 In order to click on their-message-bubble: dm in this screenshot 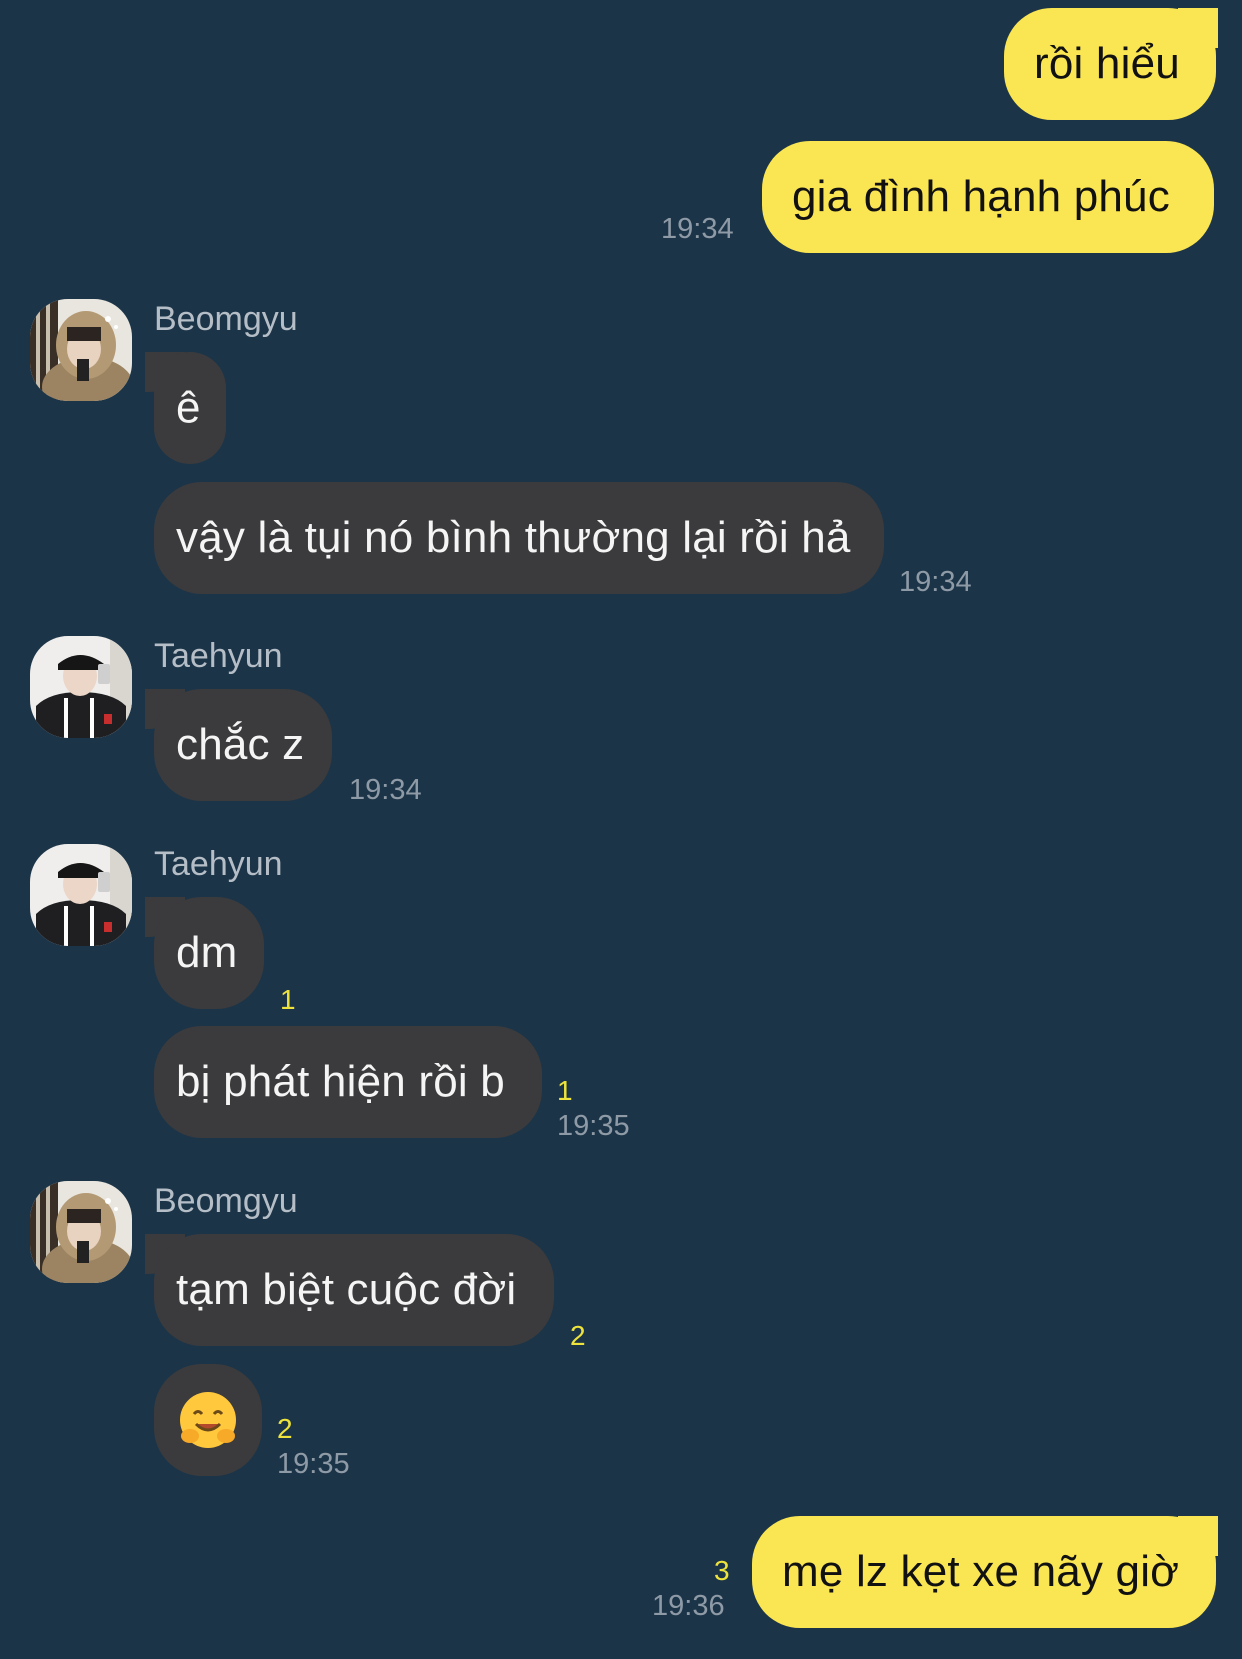, I will do `click(209, 953)`.